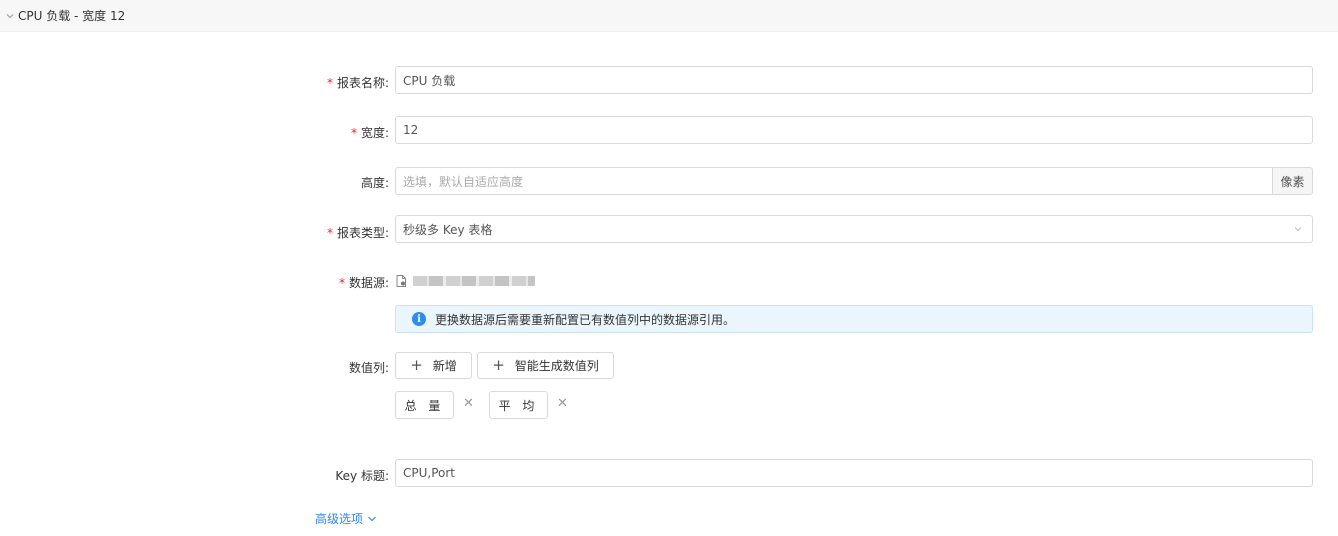  I want to click on key-title-input: CPU,Port, so click(854, 473).